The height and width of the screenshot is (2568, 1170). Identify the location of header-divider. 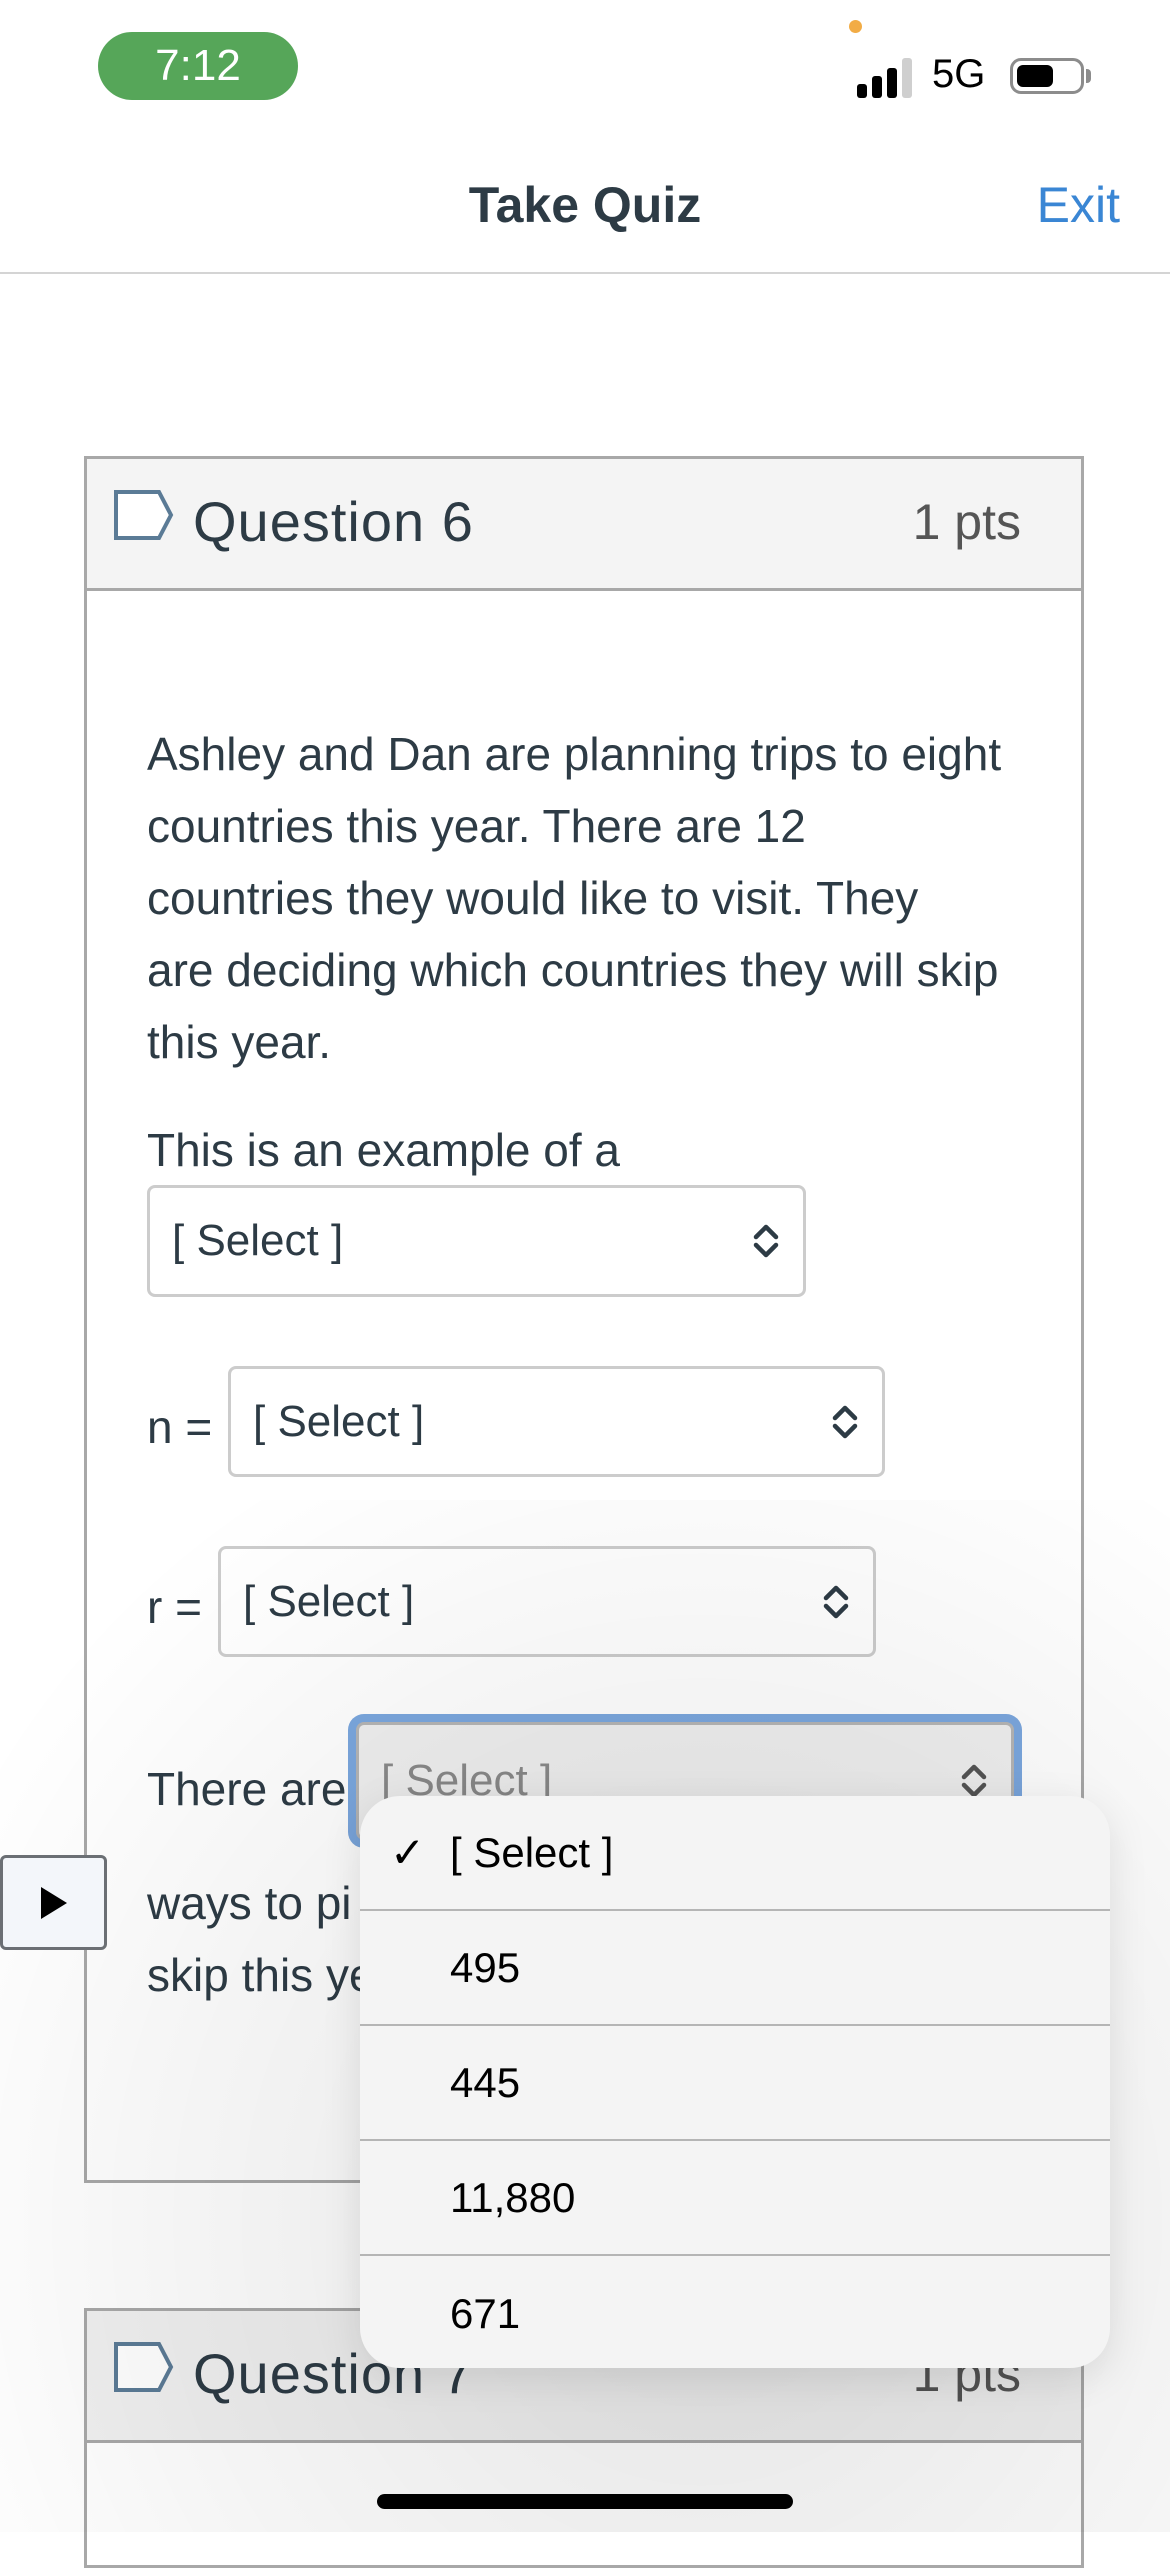
(585, 273).